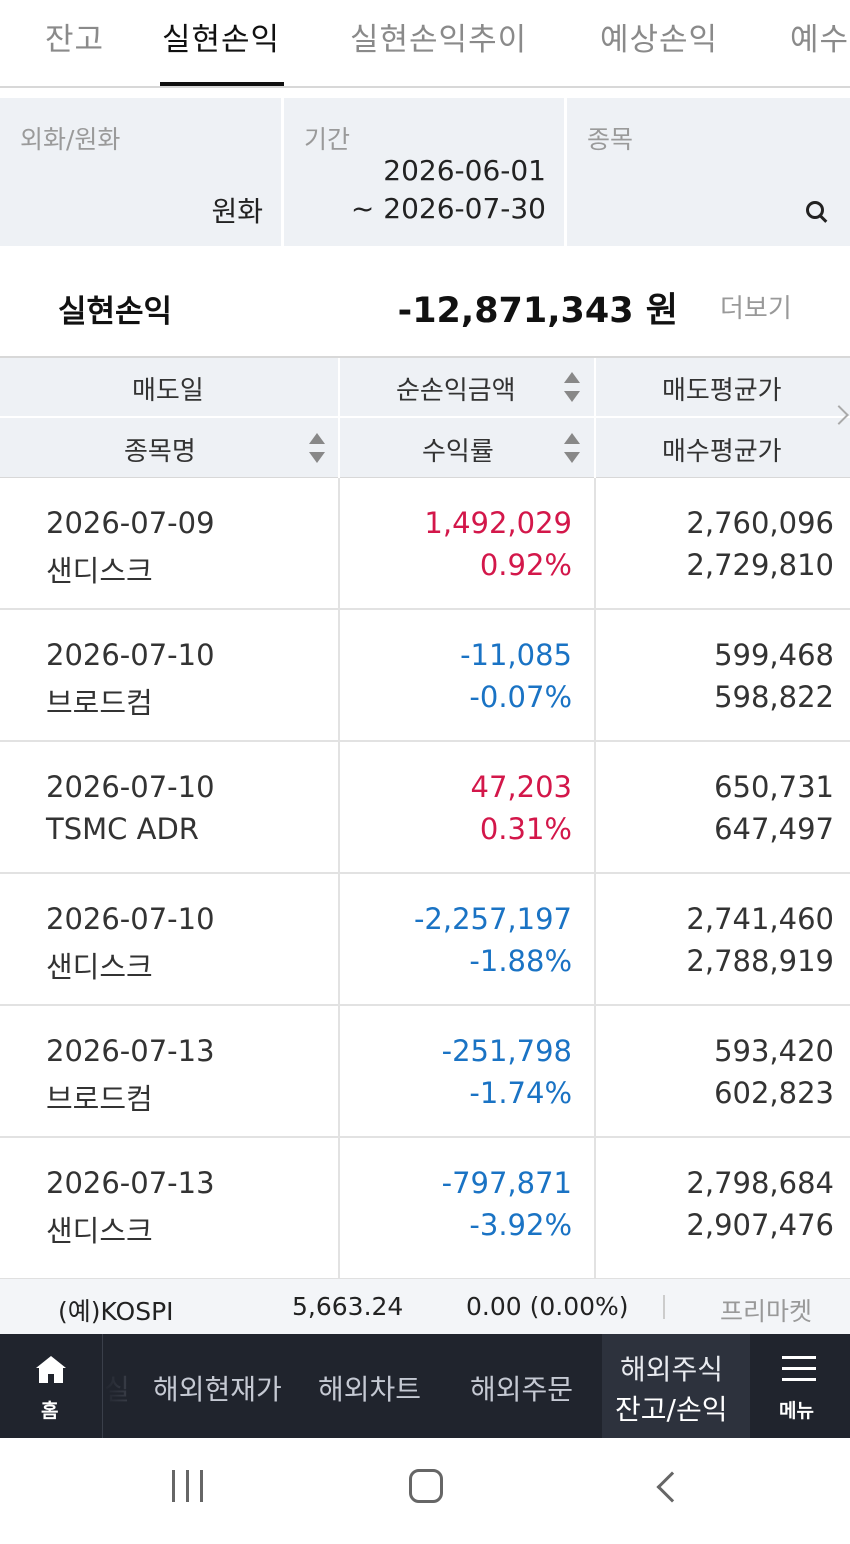 Image resolution: width=850 pixels, height=1544 pixels. Describe the element at coordinates (448, 208) in the screenshot. I see `period-to: ~ 2026-07-30` at that location.